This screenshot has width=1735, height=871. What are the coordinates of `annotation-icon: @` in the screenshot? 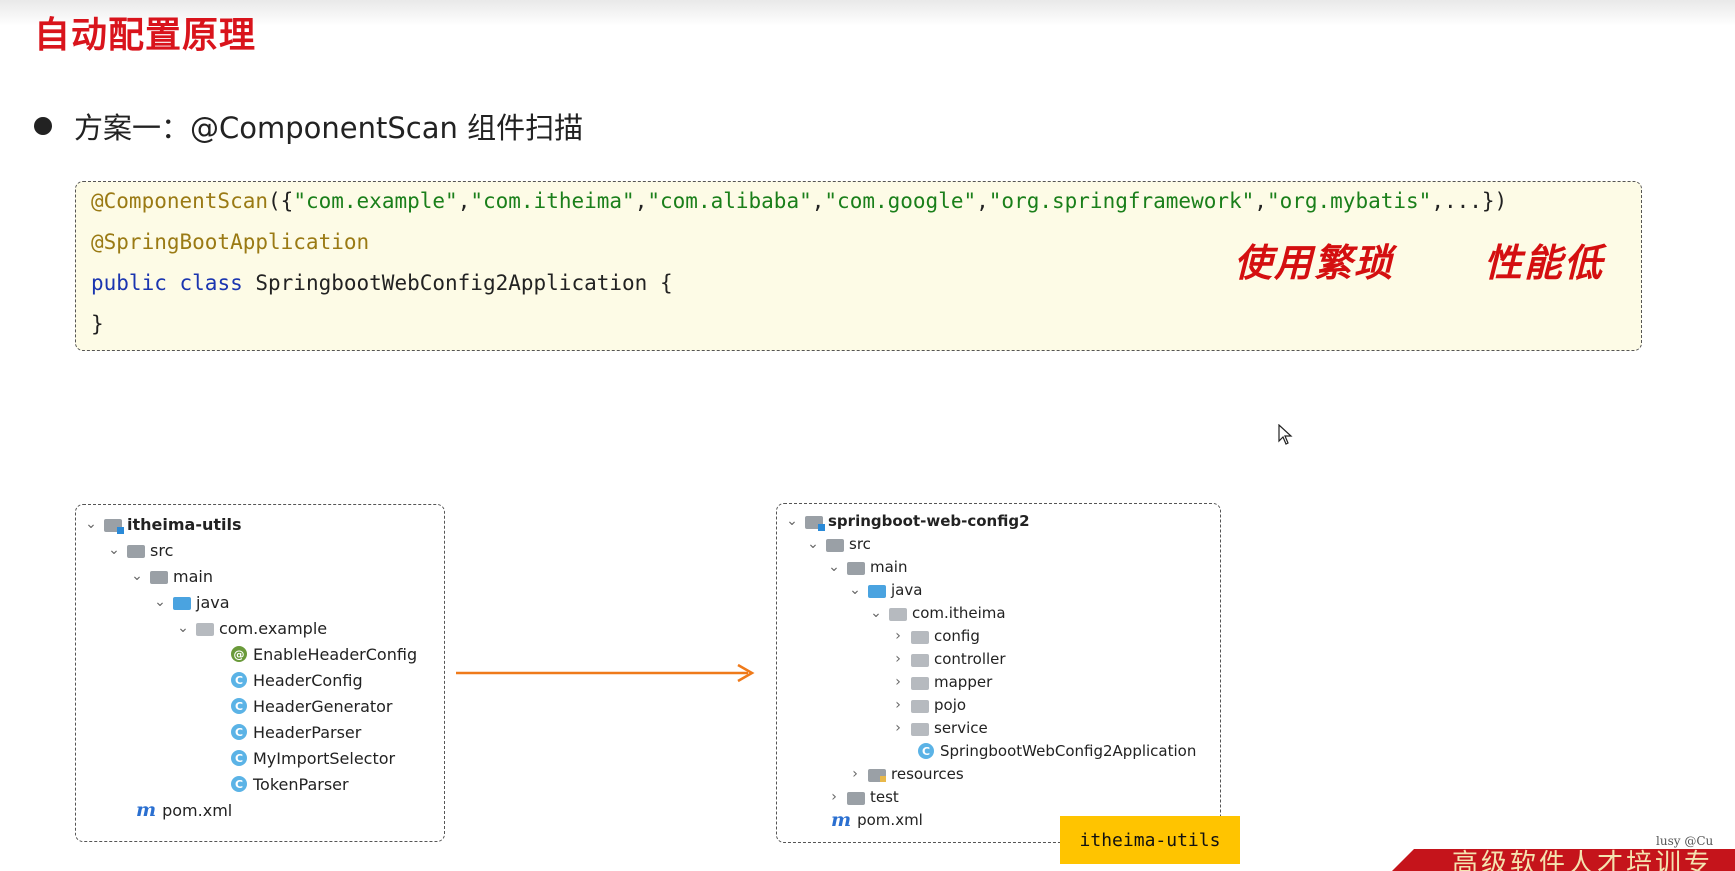 It's located at (239, 654).